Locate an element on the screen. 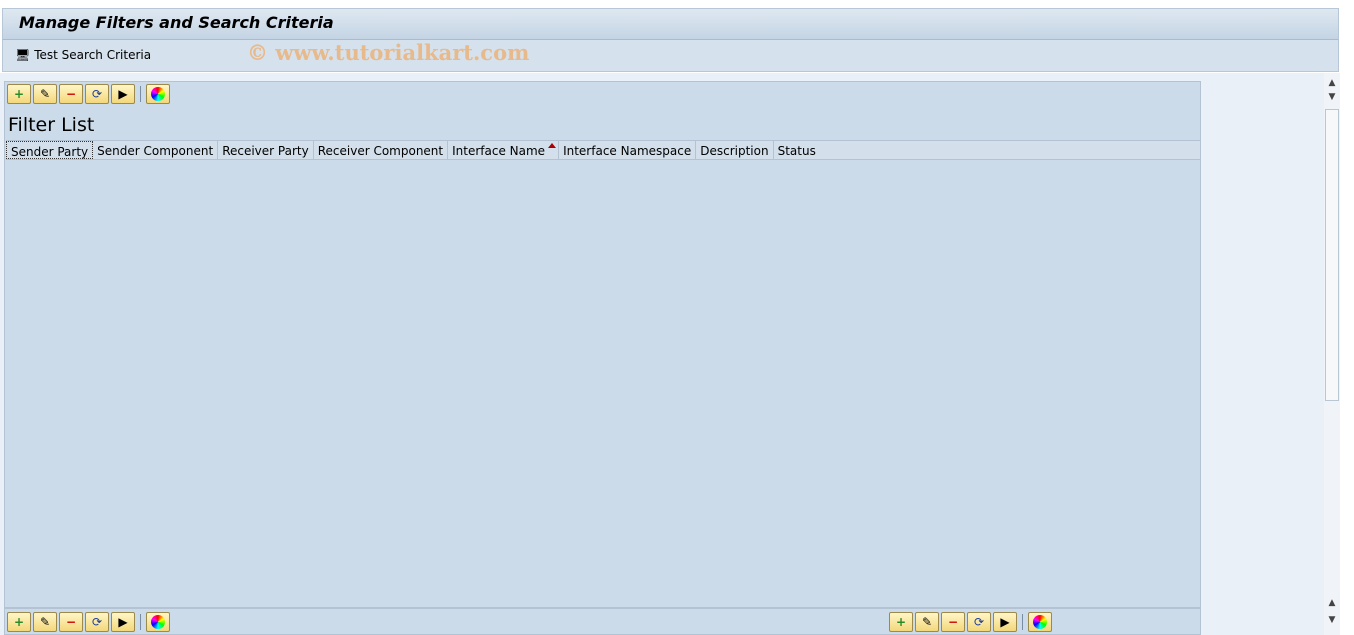 This screenshot has height=635, width=1354. scroll-thumb is located at coordinates (1332, 255).